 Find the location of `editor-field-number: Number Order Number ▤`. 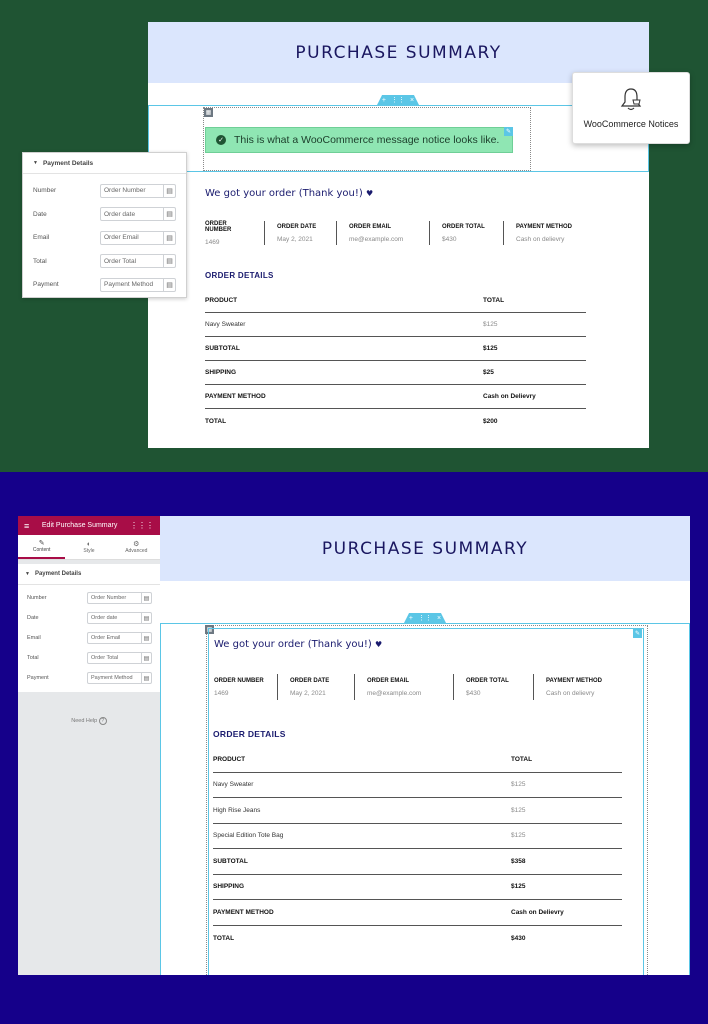

editor-field-number: Number Order Number ▤ is located at coordinates (89, 598).